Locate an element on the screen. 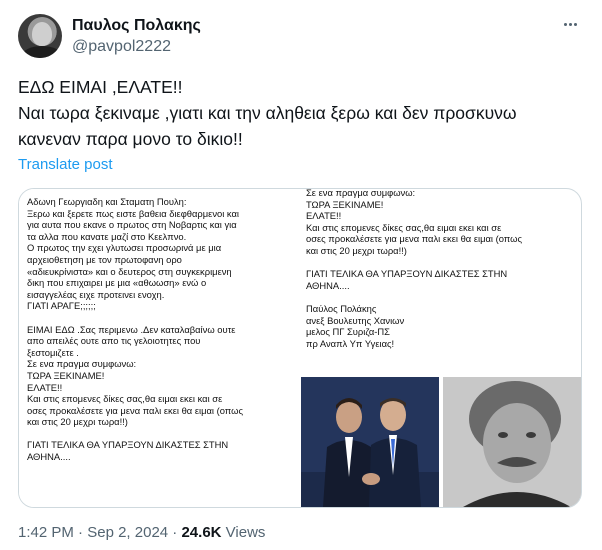  tweet-line: ΕΔΩ ΕΙΜΑΙ ,ΕΛΑΤΕ!! is located at coordinates (100, 87).